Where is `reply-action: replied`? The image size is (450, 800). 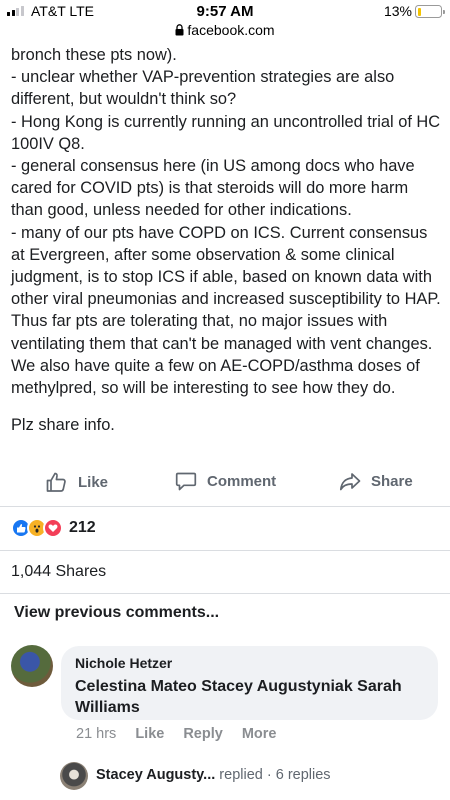
reply-action: replied is located at coordinates (241, 775).